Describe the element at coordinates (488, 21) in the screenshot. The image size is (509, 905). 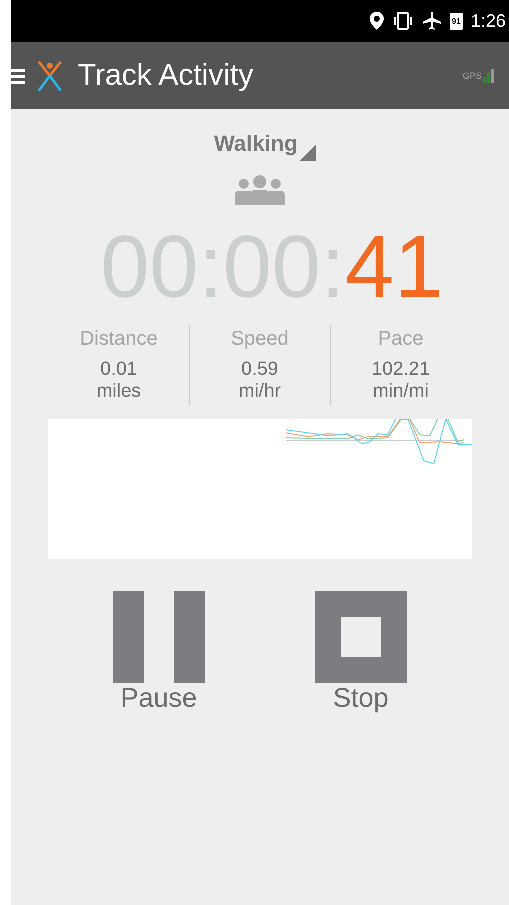
I see `status-time: 1:26` at that location.